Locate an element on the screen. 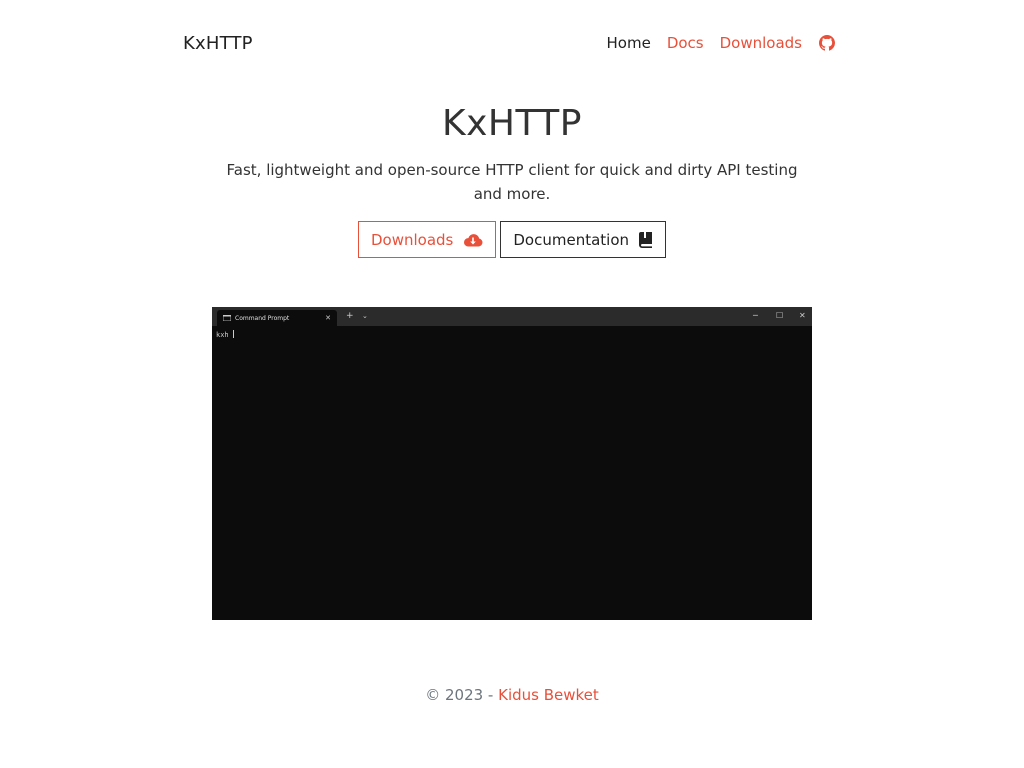 This screenshot has width=1024, height=768. book-icon is located at coordinates (646, 239).